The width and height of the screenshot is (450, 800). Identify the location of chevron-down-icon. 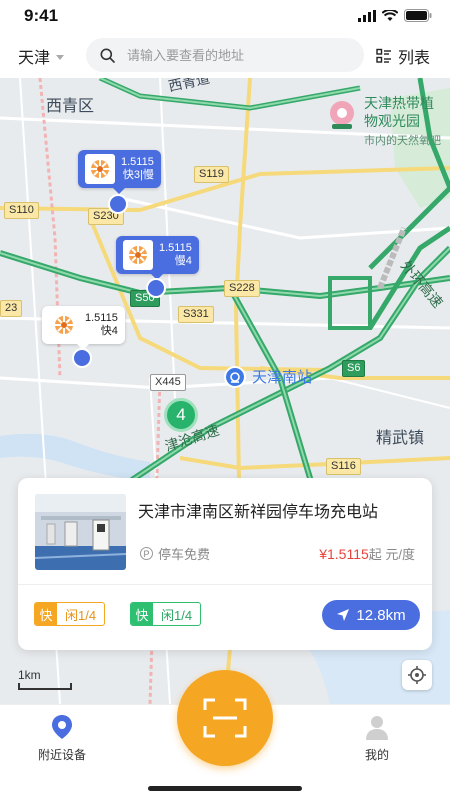
(60, 57).